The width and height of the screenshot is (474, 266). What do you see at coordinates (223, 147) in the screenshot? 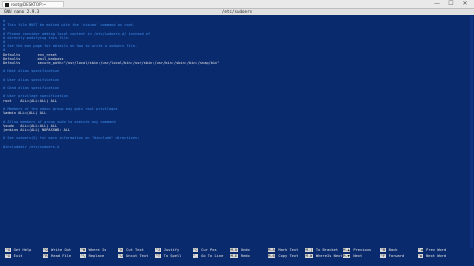
I see `comment-line: #includedir /etc/sudoers.d` at bounding box center [223, 147].